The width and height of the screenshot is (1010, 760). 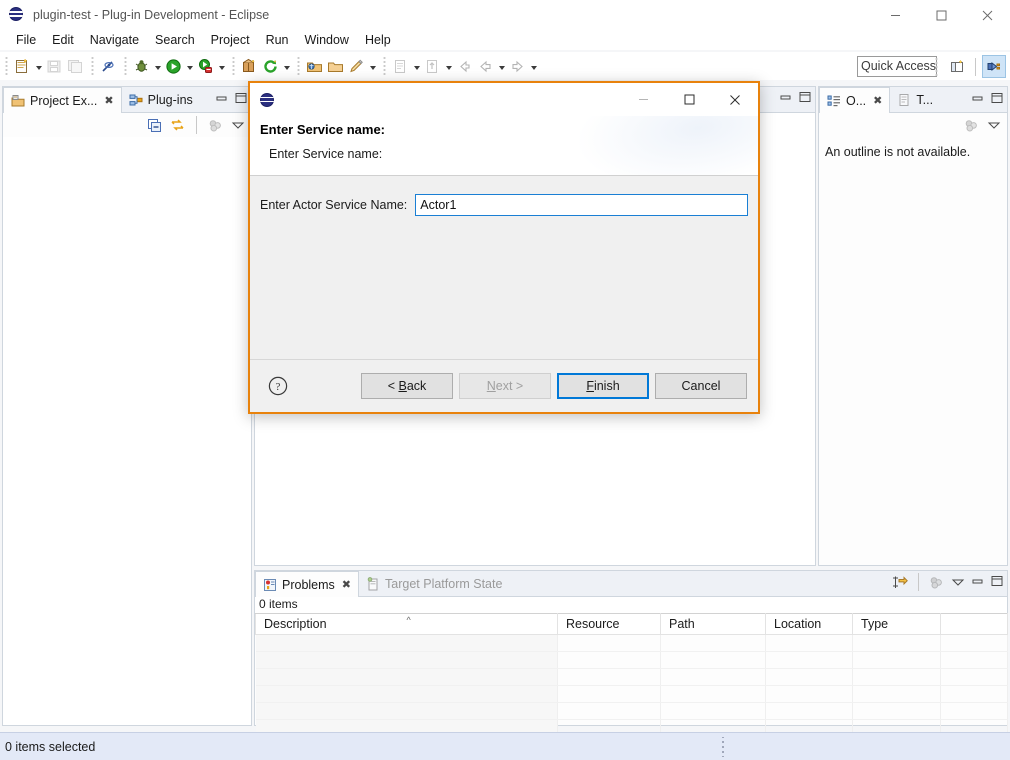 I want to click on dialog-subtitle: Enter Service name:, so click(x=326, y=154).